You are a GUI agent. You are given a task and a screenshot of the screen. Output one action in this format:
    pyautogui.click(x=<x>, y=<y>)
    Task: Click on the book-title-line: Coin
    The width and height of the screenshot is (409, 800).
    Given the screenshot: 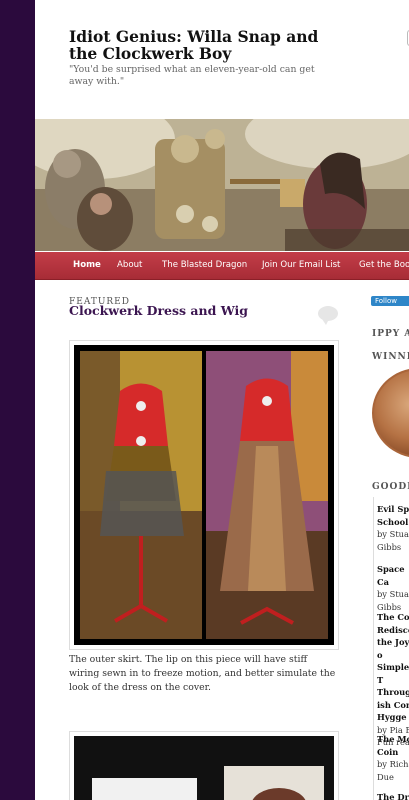 What is the action you would take?
    pyautogui.click(x=388, y=751)
    